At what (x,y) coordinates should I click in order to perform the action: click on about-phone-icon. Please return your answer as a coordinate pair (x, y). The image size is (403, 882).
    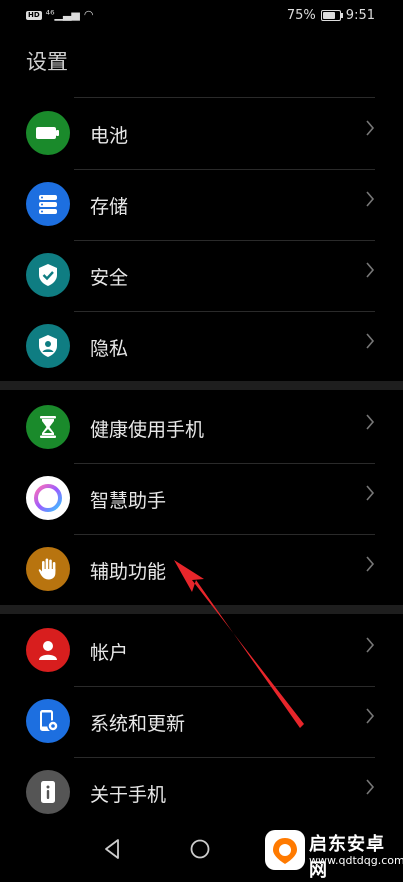
    Looking at the image, I should click on (48, 792).